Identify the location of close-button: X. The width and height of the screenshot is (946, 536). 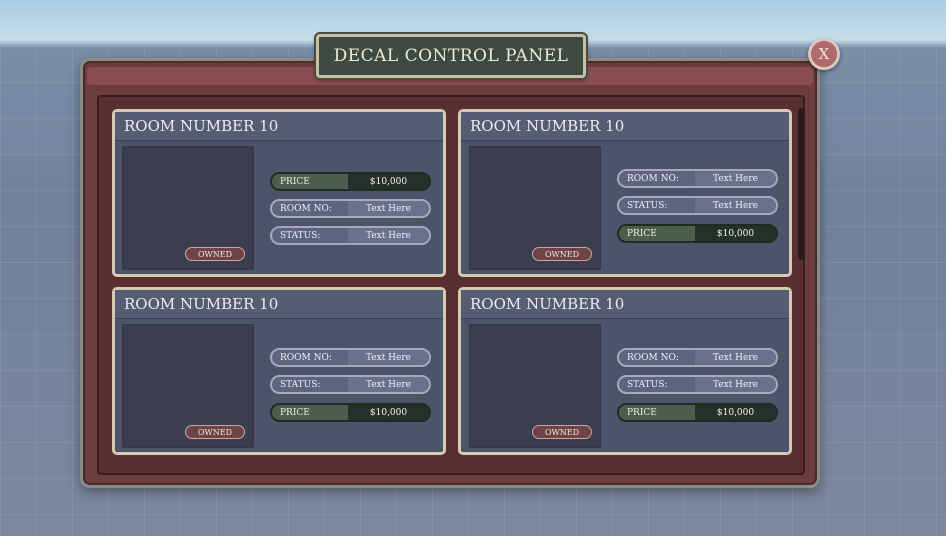
(824, 54).